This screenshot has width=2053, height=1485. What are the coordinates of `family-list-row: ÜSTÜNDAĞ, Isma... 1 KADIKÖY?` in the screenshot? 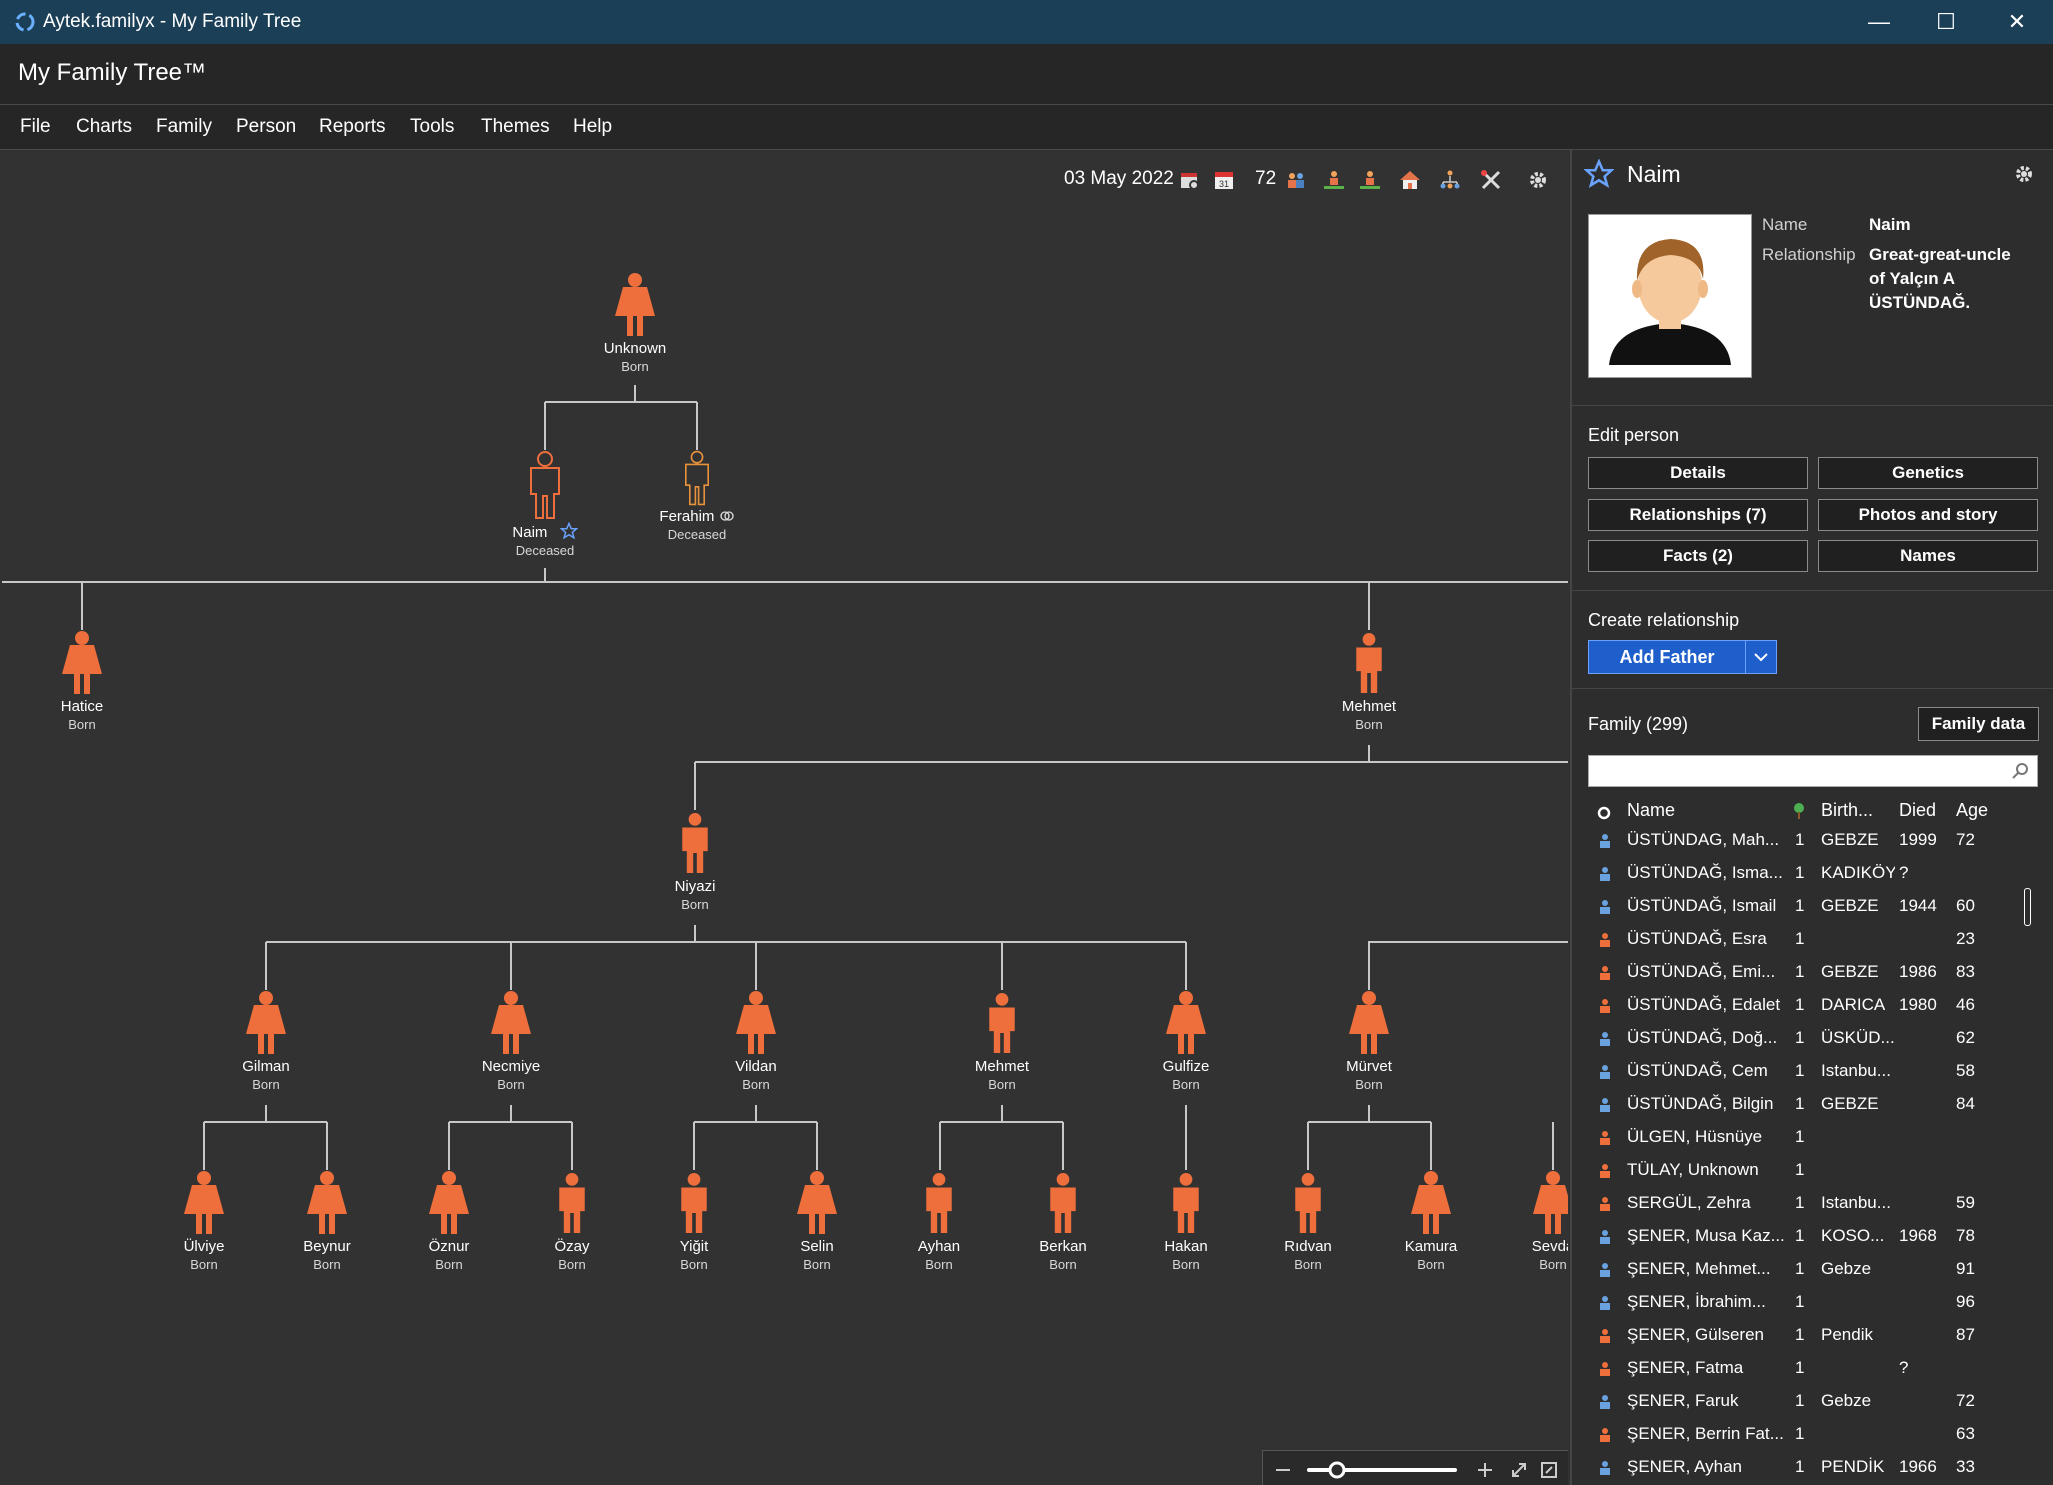 It's located at (1812, 873).